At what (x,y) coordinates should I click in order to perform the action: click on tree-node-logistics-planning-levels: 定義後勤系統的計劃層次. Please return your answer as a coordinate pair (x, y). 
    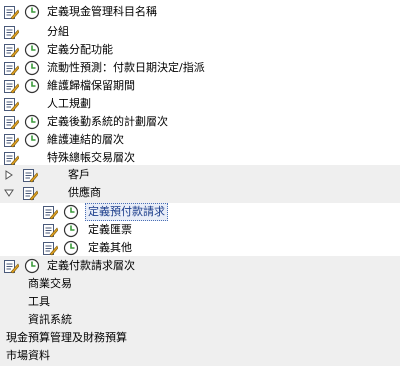
    Looking at the image, I should click on (200, 122).